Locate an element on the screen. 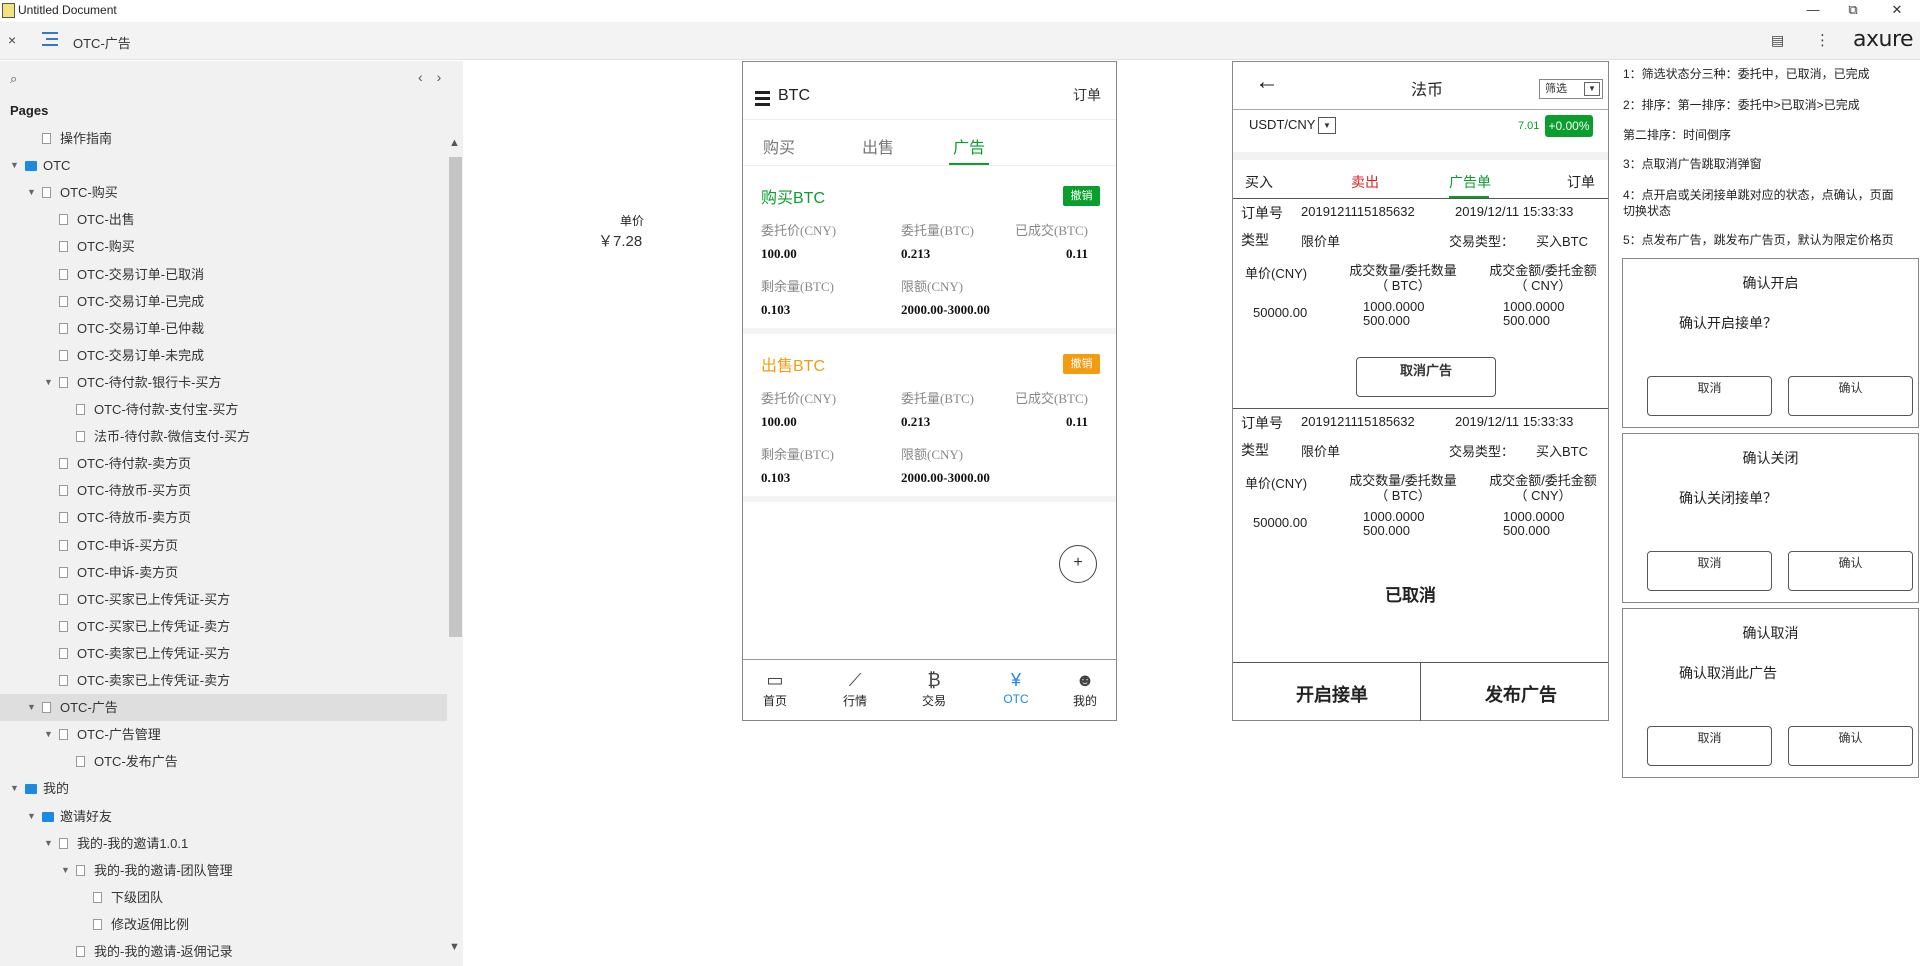  tree-item: OTC-待付款-支付宝-买方 is located at coordinates (223, 409).